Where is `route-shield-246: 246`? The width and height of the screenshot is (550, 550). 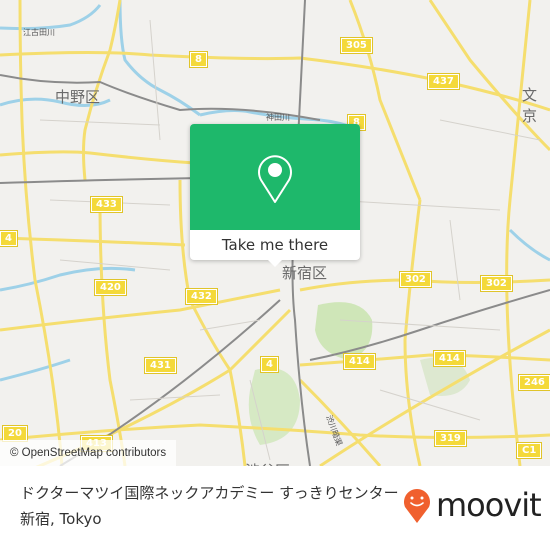
route-shield-246: 246 is located at coordinates (534, 382).